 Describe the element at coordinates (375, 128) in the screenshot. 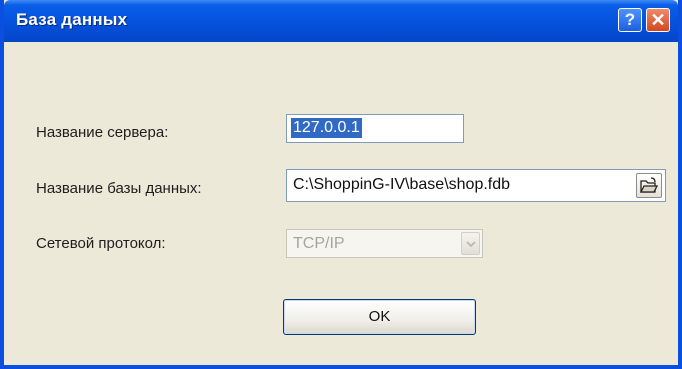

I see `server-name-input: 127.0.0.1` at that location.